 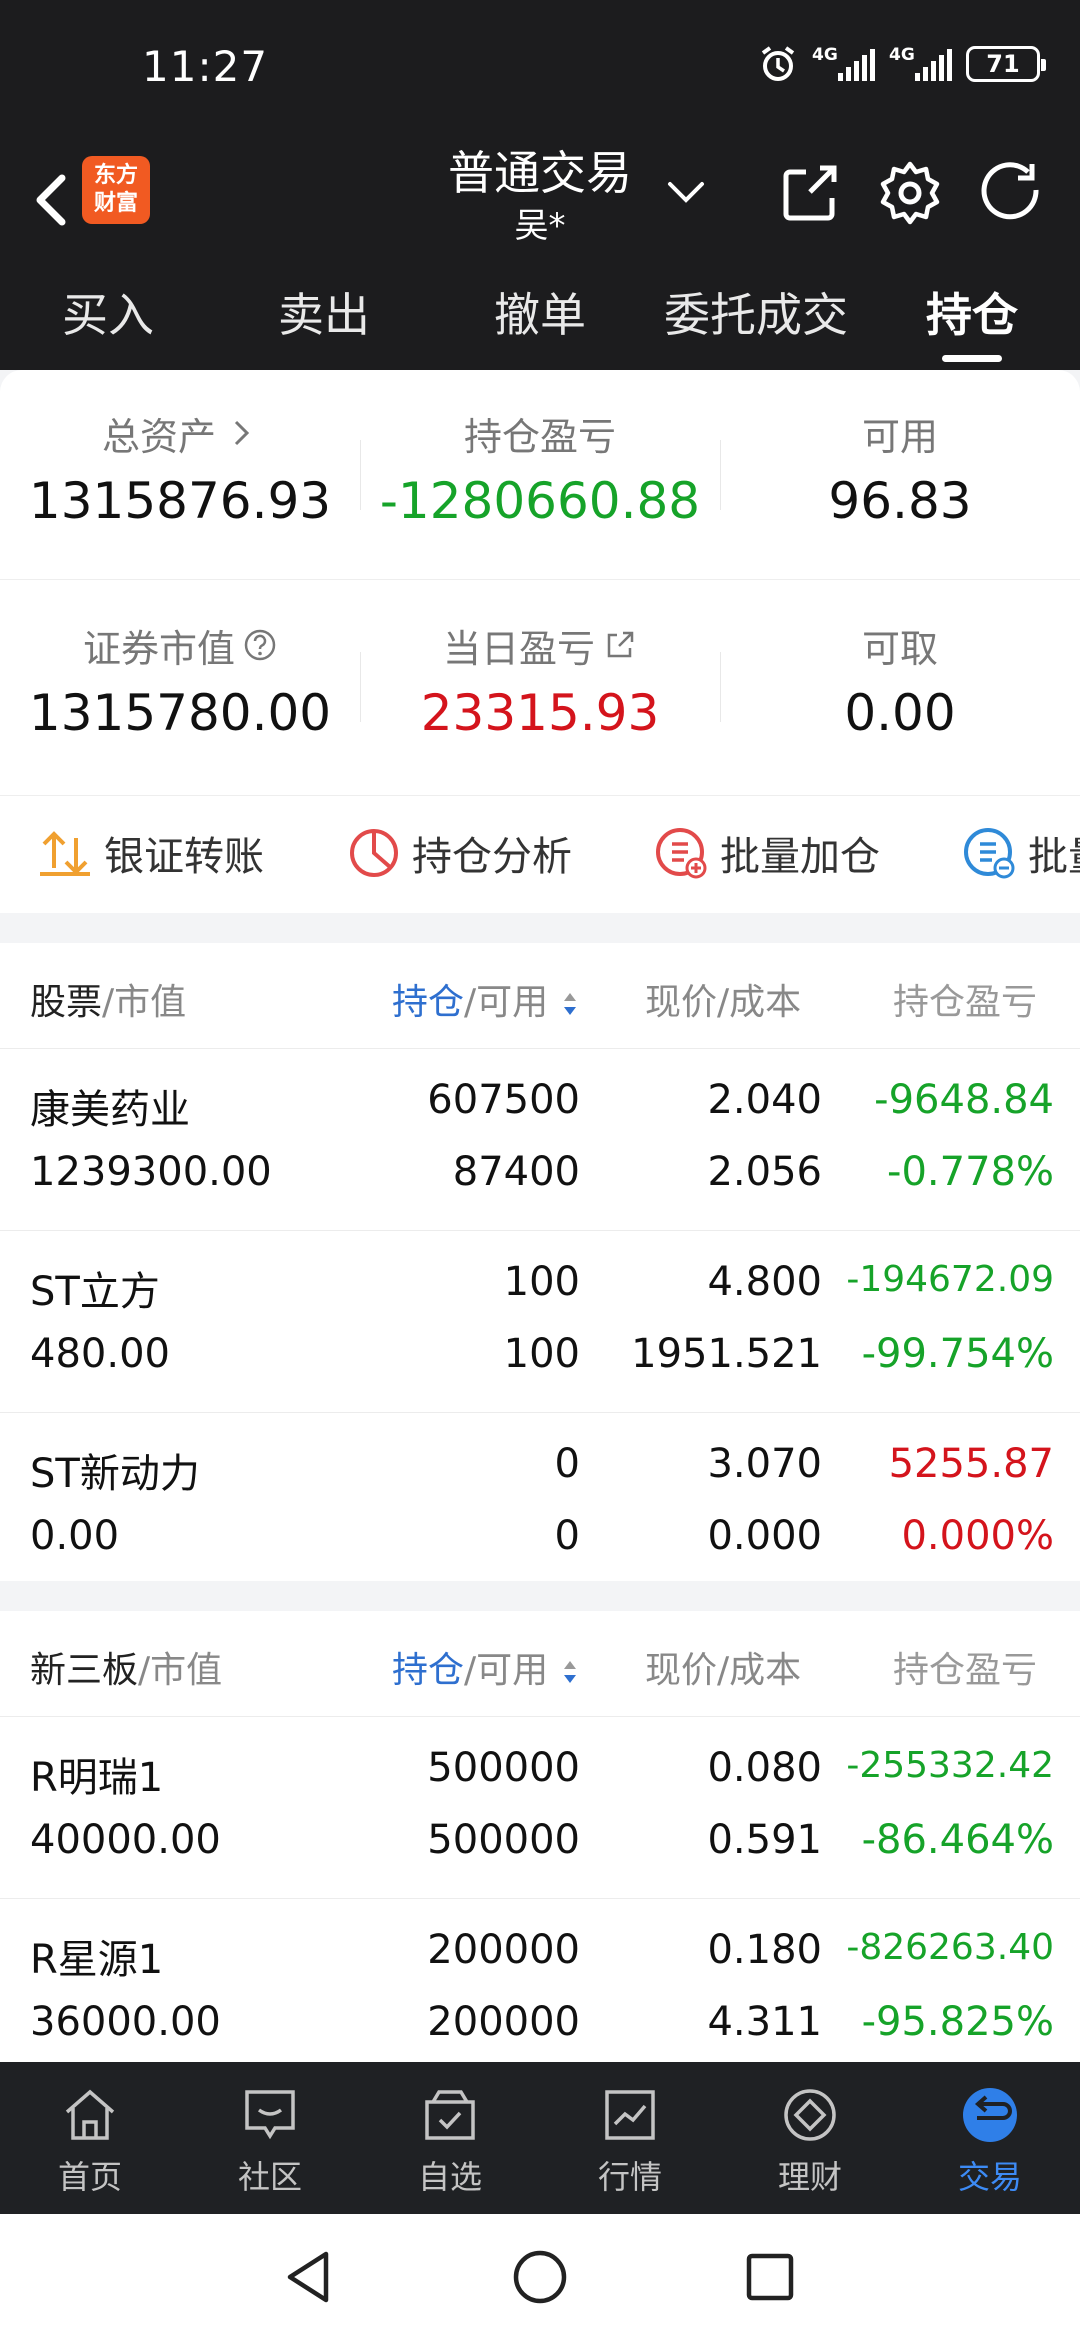 What do you see at coordinates (116, 190) in the screenshot?
I see `brand-logo: 东方 财富` at bounding box center [116, 190].